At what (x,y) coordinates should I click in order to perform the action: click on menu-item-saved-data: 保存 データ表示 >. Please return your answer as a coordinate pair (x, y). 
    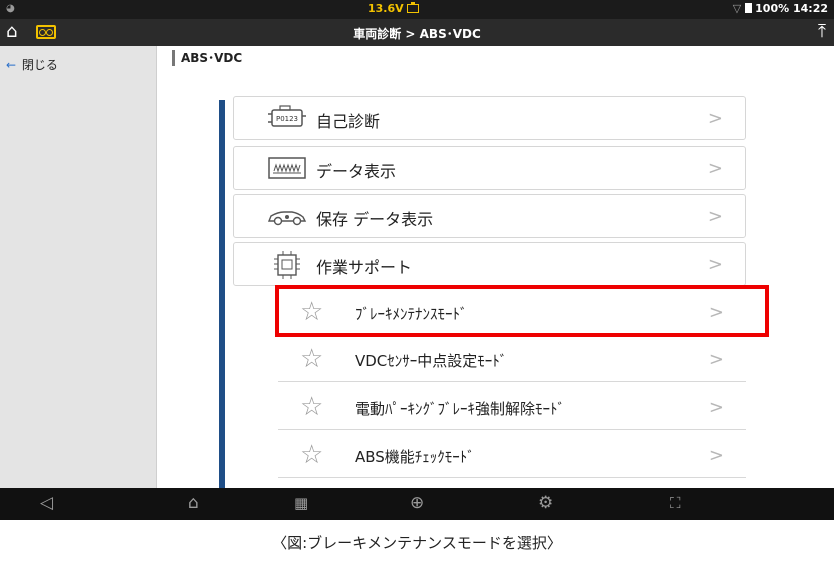
    Looking at the image, I should click on (489, 216).